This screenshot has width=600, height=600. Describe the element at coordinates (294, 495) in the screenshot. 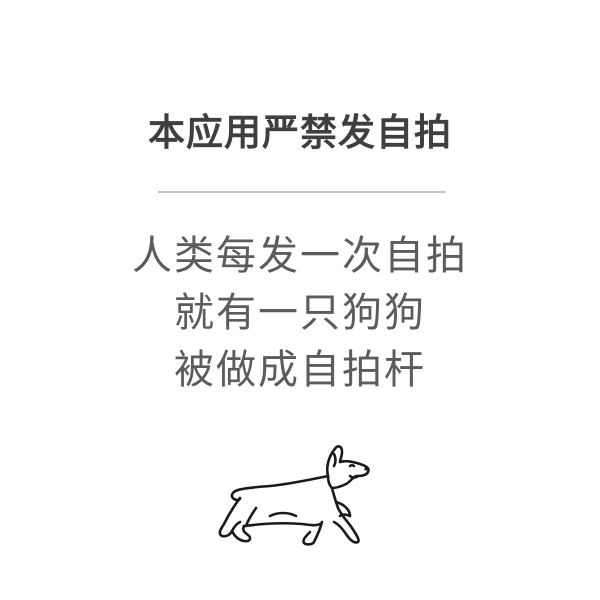

I see `corgi-dog-icon` at that location.